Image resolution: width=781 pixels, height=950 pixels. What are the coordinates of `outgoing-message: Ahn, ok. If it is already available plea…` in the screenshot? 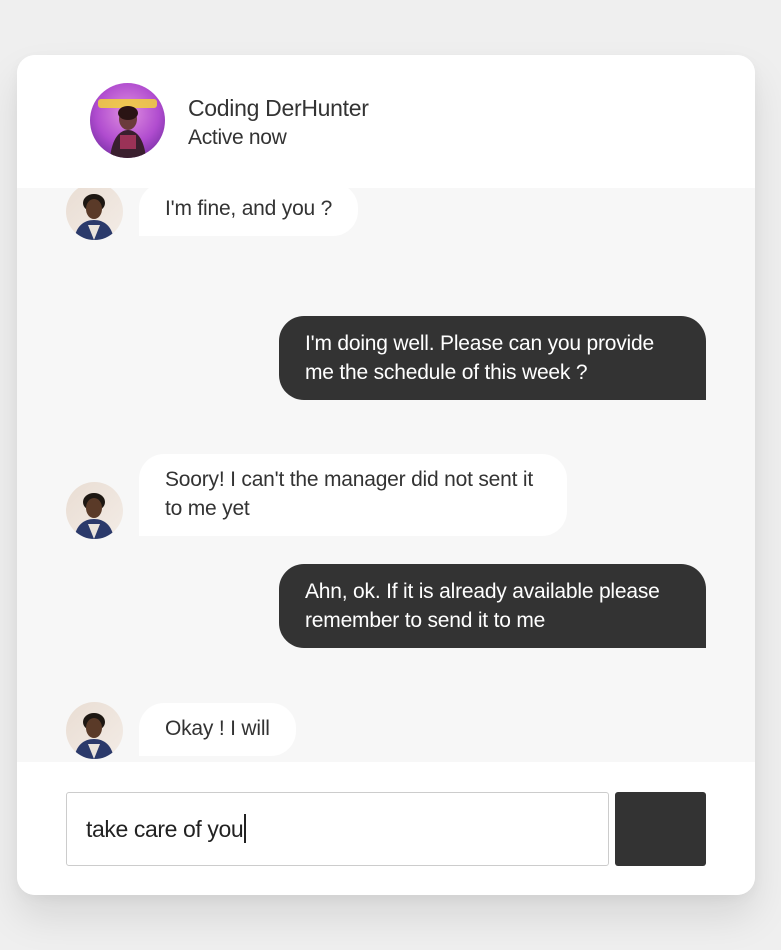 It's located at (492, 606).